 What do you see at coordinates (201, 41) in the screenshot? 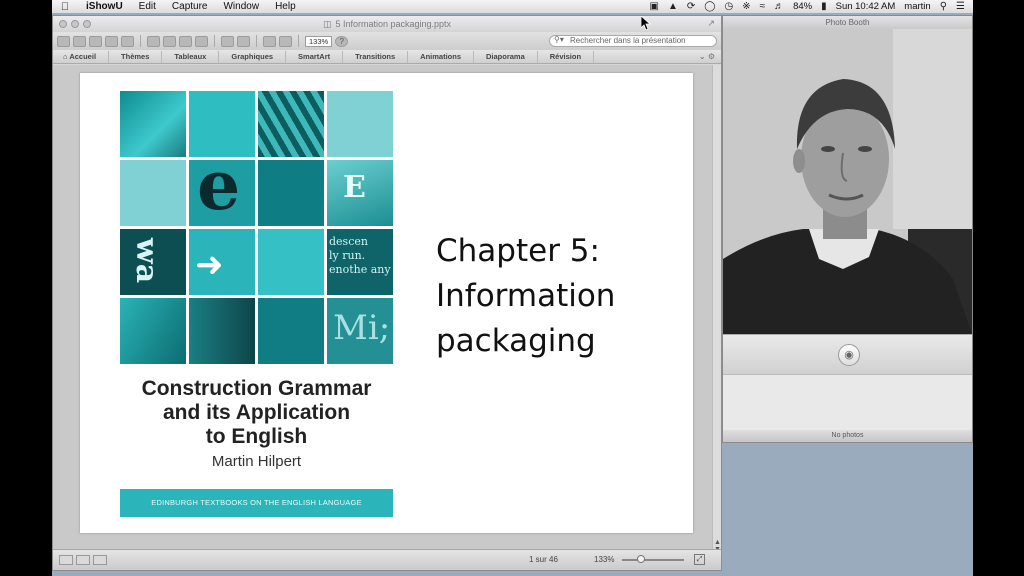
I see `format-painter-icon` at bounding box center [201, 41].